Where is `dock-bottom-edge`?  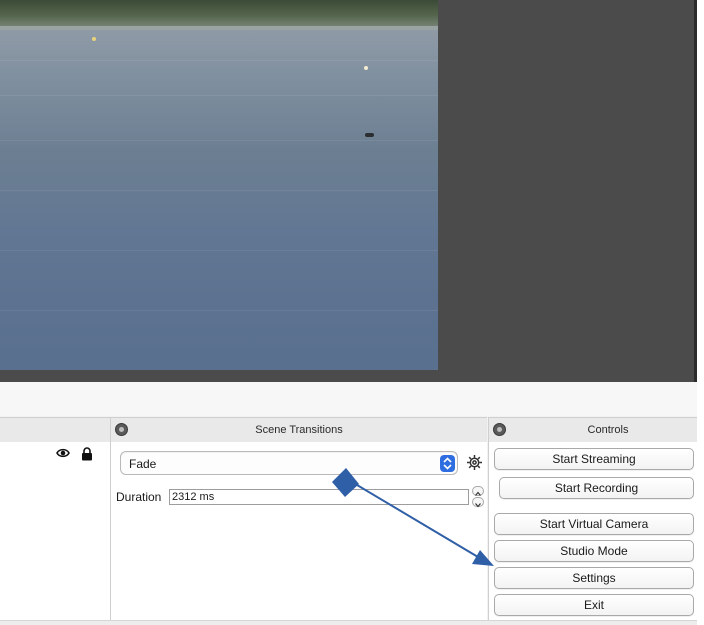 dock-bottom-edge is located at coordinates (348, 622).